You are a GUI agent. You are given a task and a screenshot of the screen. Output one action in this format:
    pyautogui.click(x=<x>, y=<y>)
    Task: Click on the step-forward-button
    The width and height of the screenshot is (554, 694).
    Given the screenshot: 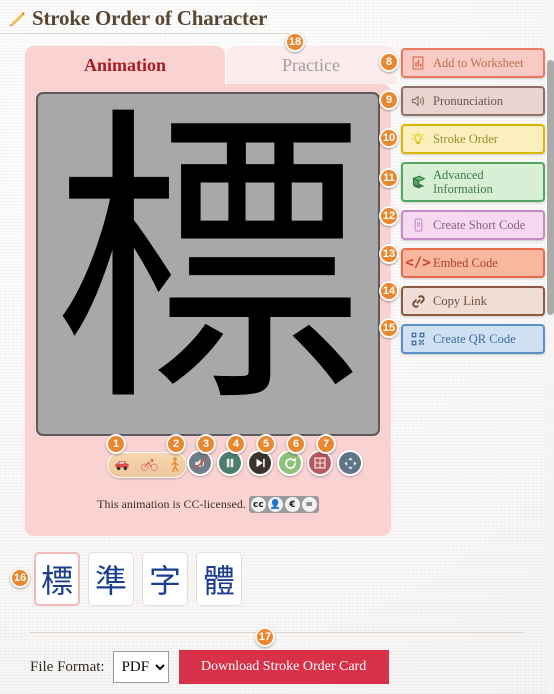 What is the action you would take?
    pyautogui.click(x=260, y=463)
    